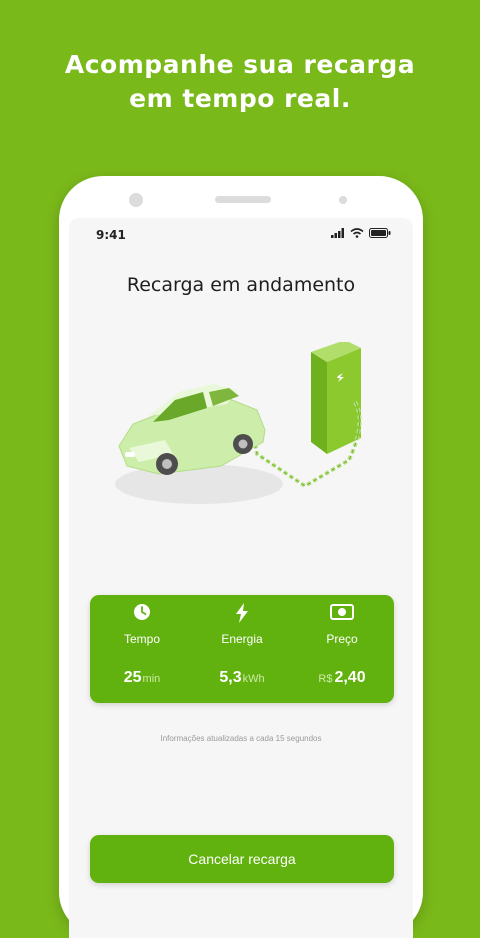  I want to click on stat-value: 25min, so click(142, 677).